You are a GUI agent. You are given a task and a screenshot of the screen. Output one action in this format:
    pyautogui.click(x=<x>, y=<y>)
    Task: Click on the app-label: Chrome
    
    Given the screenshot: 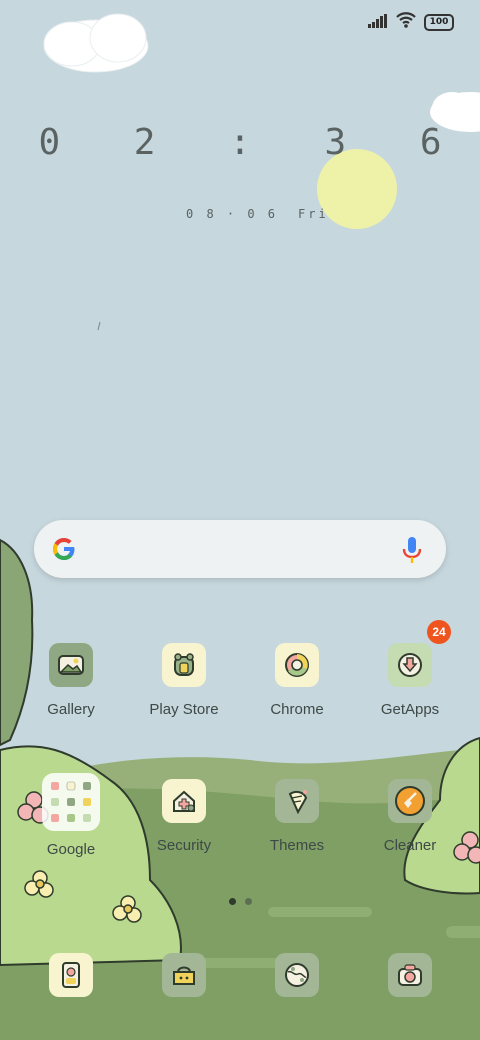 What is the action you would take?
    pyautogui.click(x=297, y=709)
    